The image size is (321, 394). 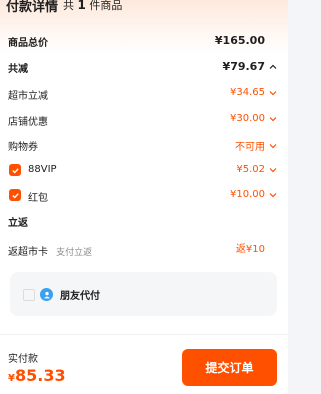 I want to click on item-count-prefix: 共, so click(x=68, y=6).